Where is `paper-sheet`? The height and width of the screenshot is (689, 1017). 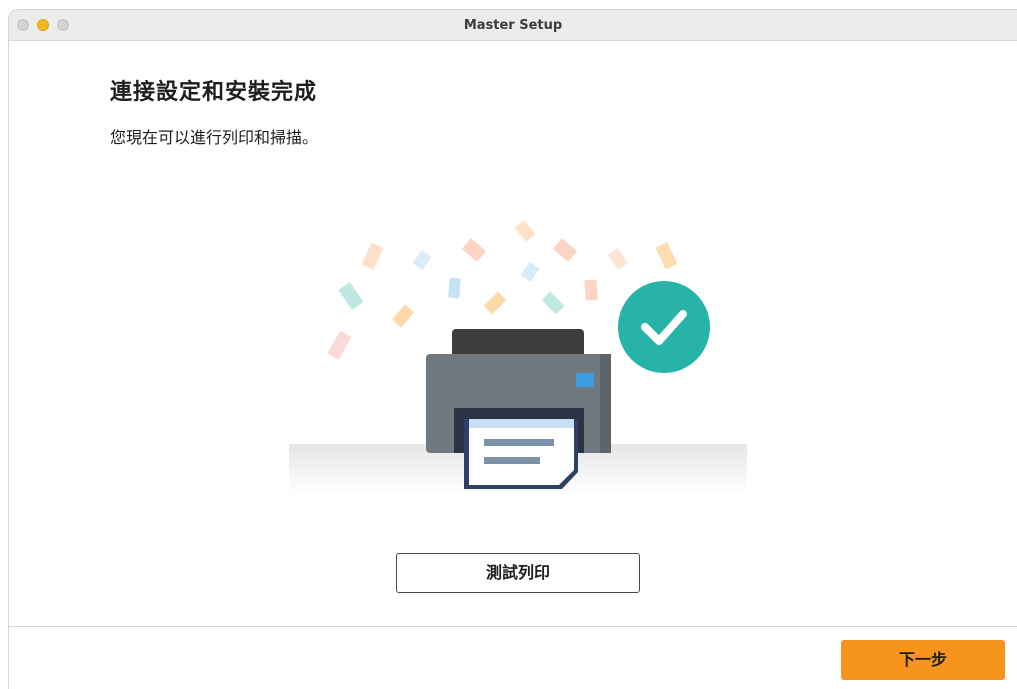 paper-sheet is located at coordinates (521, 452).